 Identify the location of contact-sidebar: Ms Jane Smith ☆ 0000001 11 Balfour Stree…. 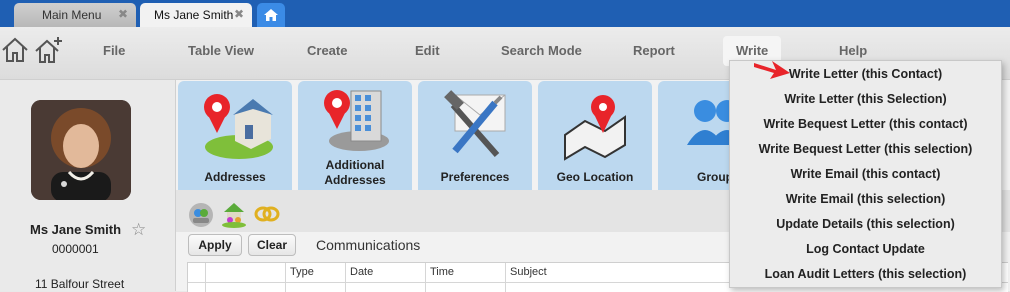
(88, 185).